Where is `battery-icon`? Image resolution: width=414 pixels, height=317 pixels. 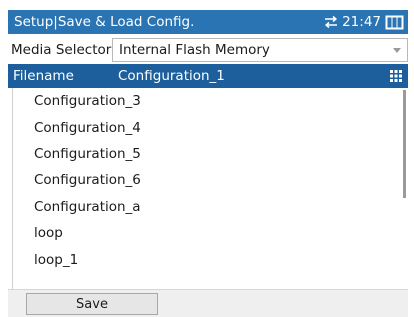 battery-icon is located at coordinates (394, 22).